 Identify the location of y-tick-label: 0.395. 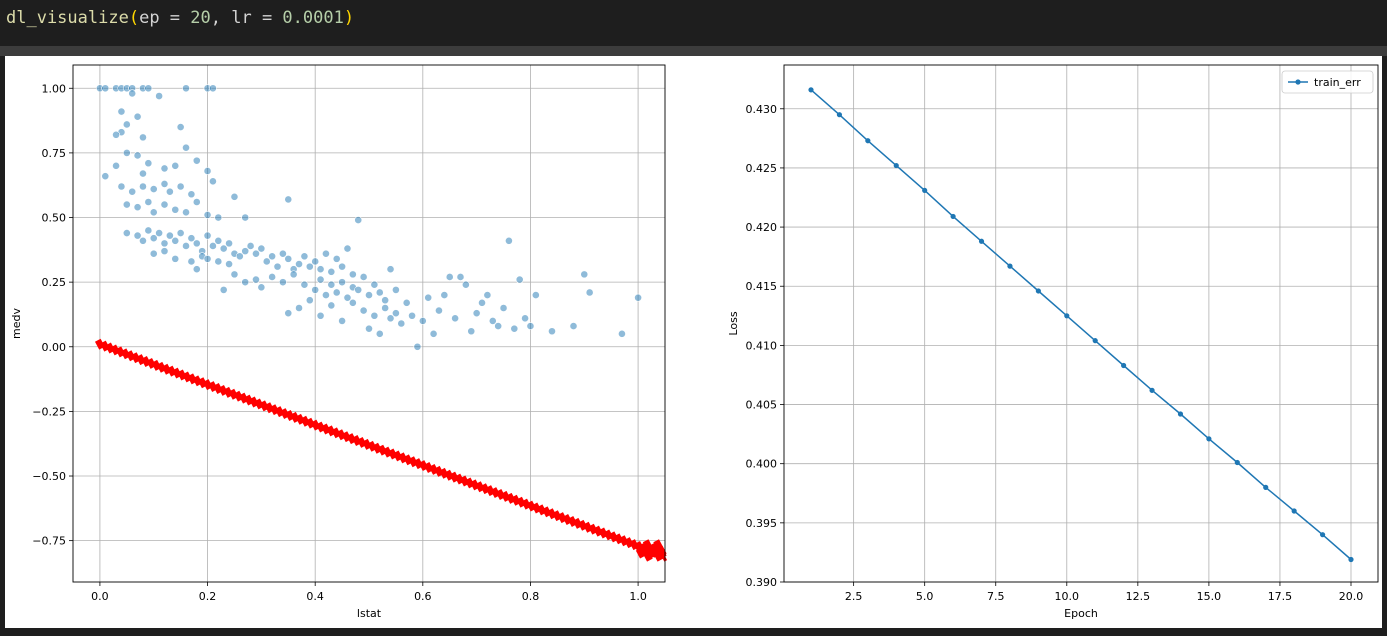
(762, 523).